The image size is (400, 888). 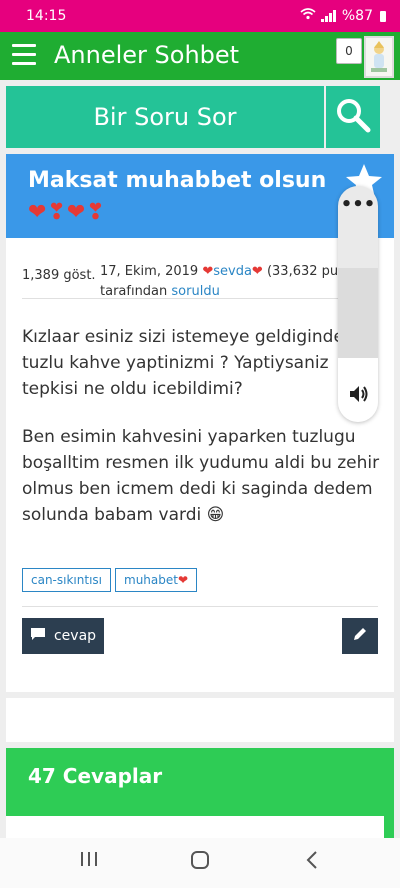 I want to click on pencil-icon, so click(x=360, y=636).